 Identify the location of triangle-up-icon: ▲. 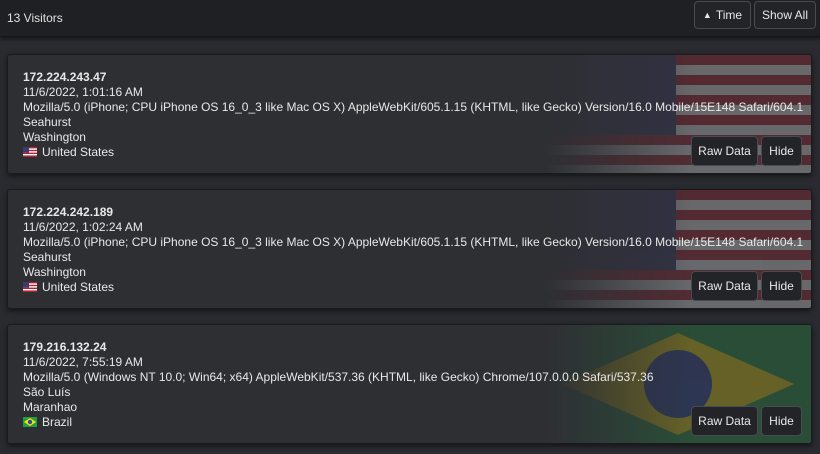
(707, 15).